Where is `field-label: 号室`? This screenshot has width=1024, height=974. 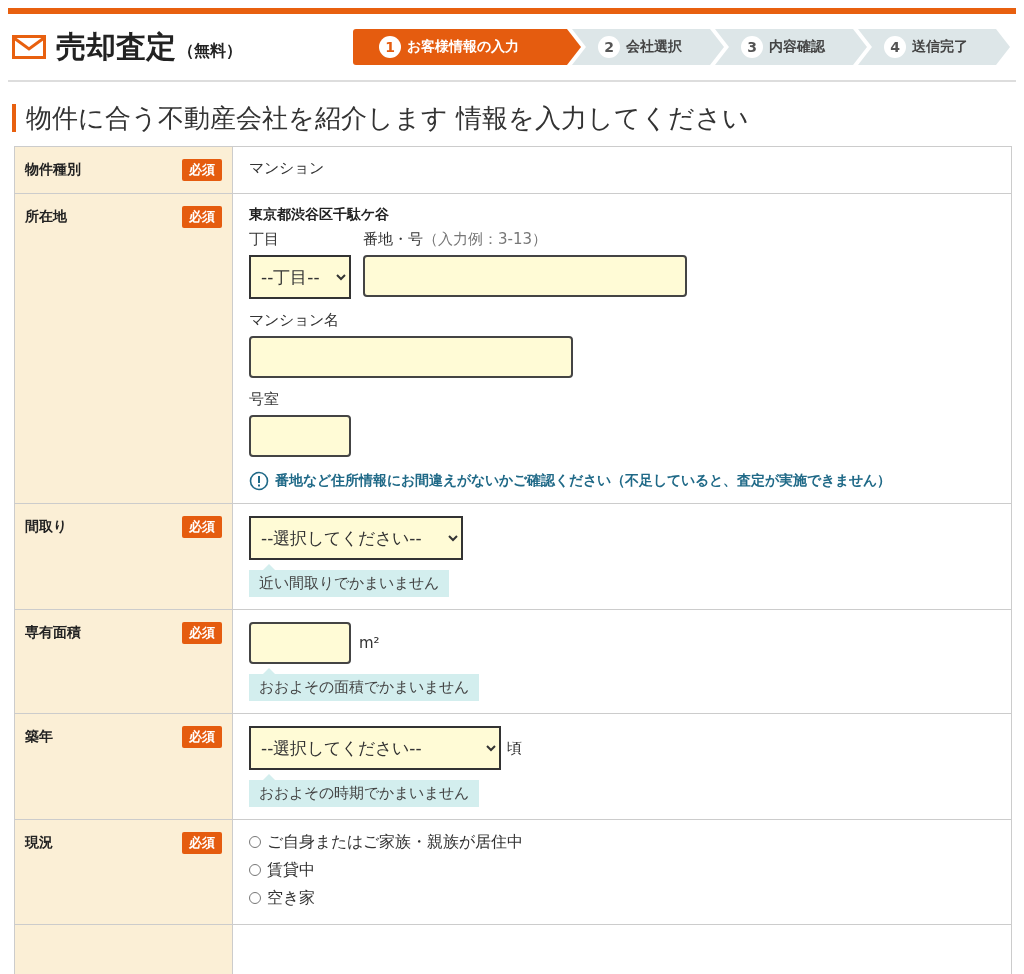 field-label: 号室 is located at coordinates (264, 399).